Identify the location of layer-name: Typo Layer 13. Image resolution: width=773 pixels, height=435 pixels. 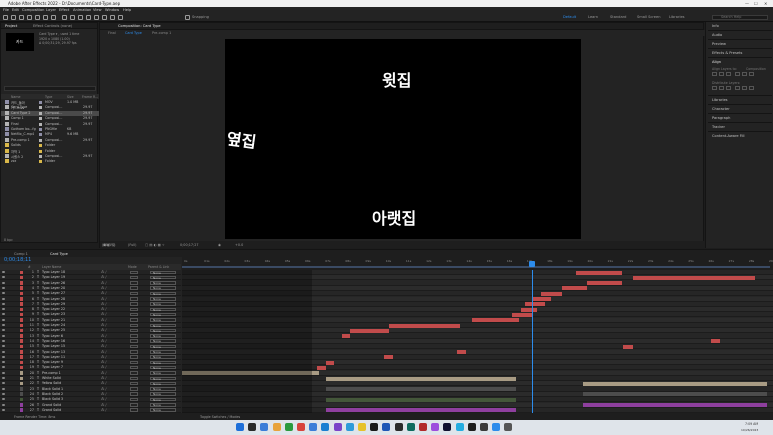
(69, 352).